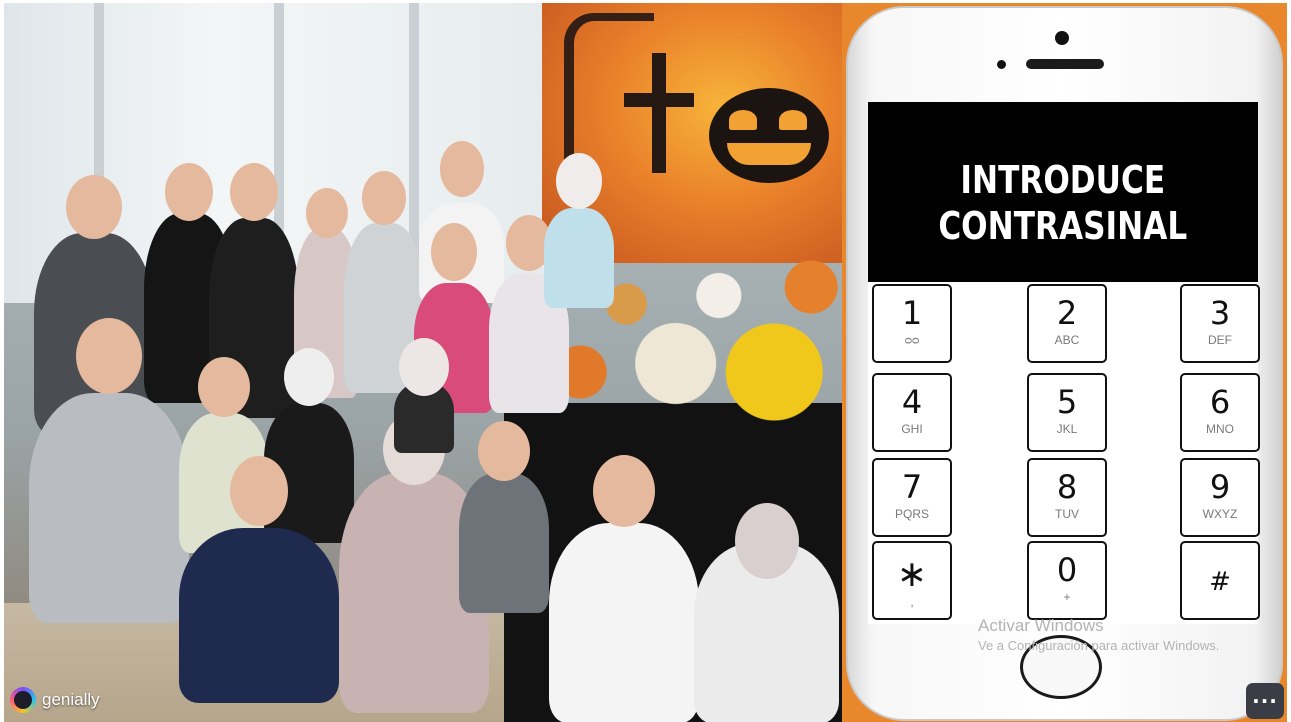  I want to click on password-header: INTRODUCE CONTRASINAL, so click(1063, 192).